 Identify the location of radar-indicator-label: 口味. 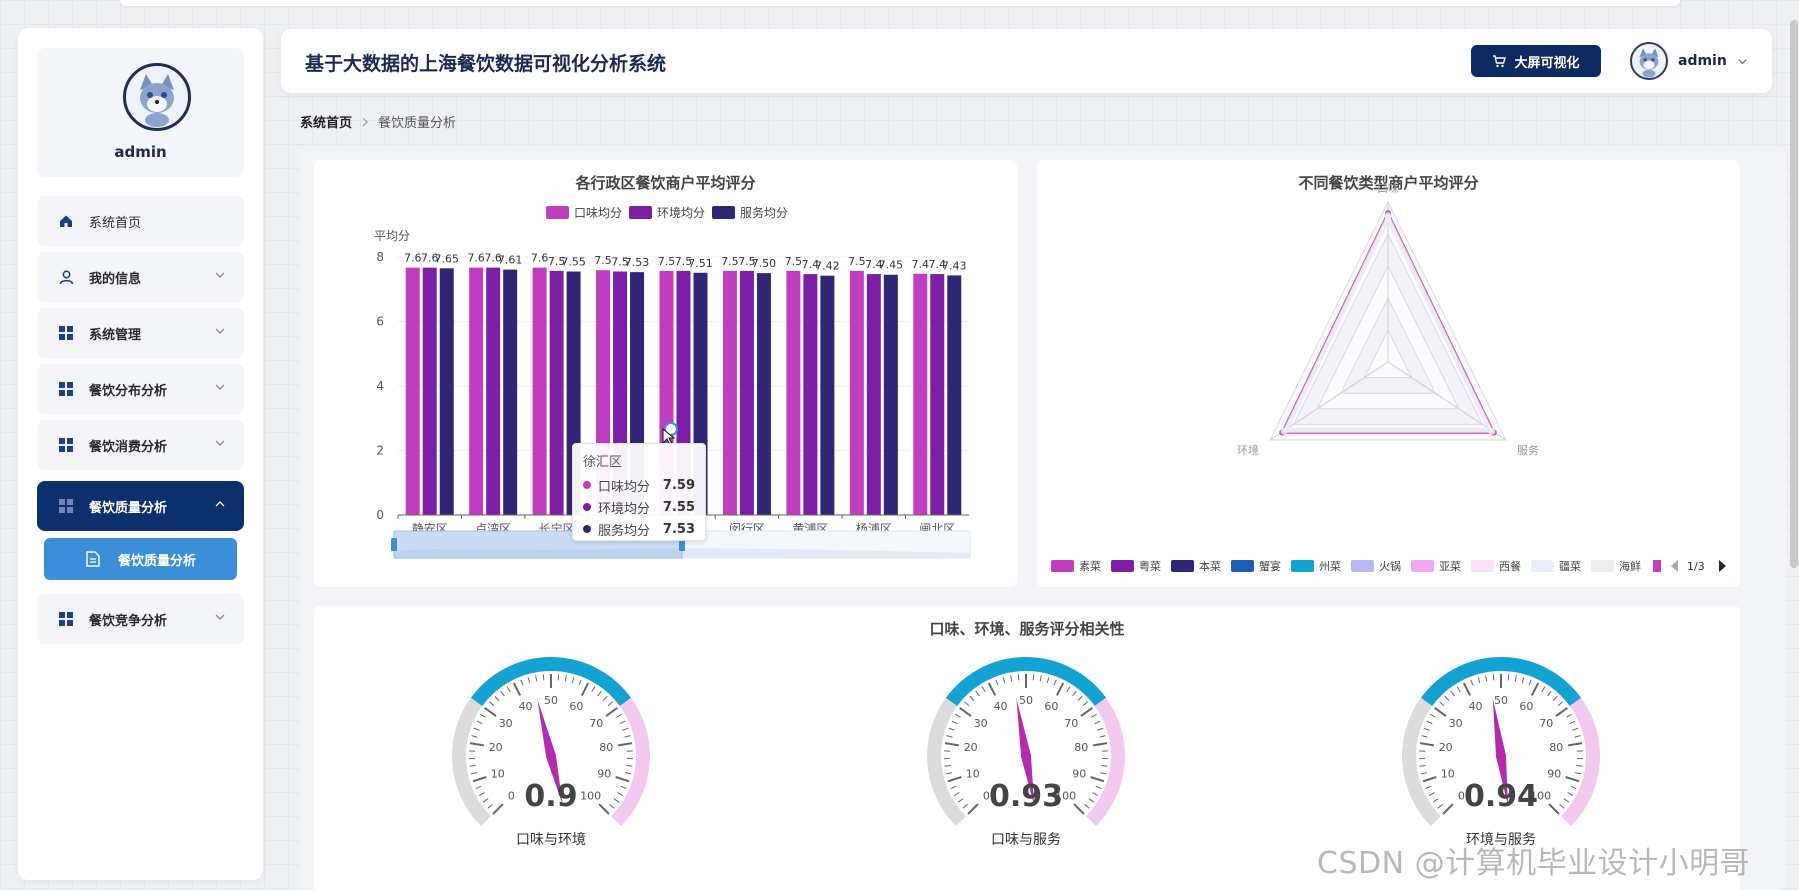
(1388, 188).